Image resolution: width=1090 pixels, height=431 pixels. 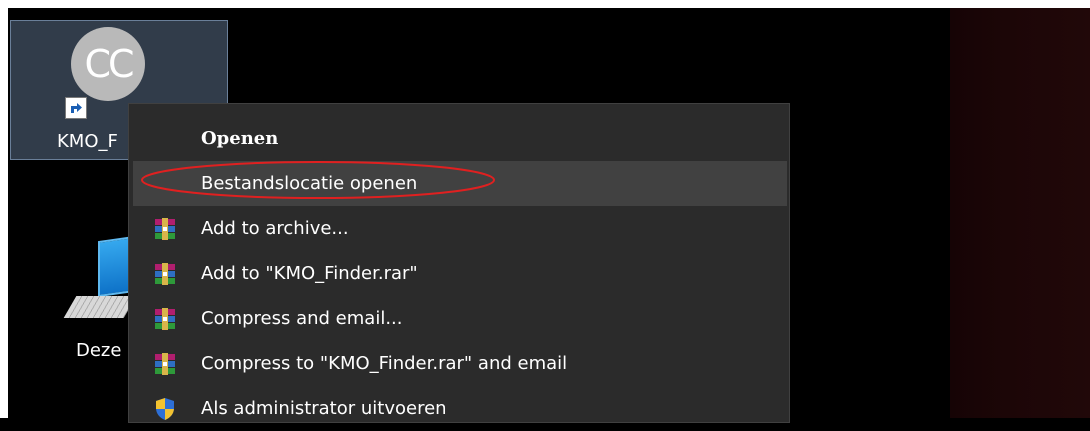 I want to click on menu-item-label: Compress to "KMO_Finder.rar" and email, so click(x=384, y=363).